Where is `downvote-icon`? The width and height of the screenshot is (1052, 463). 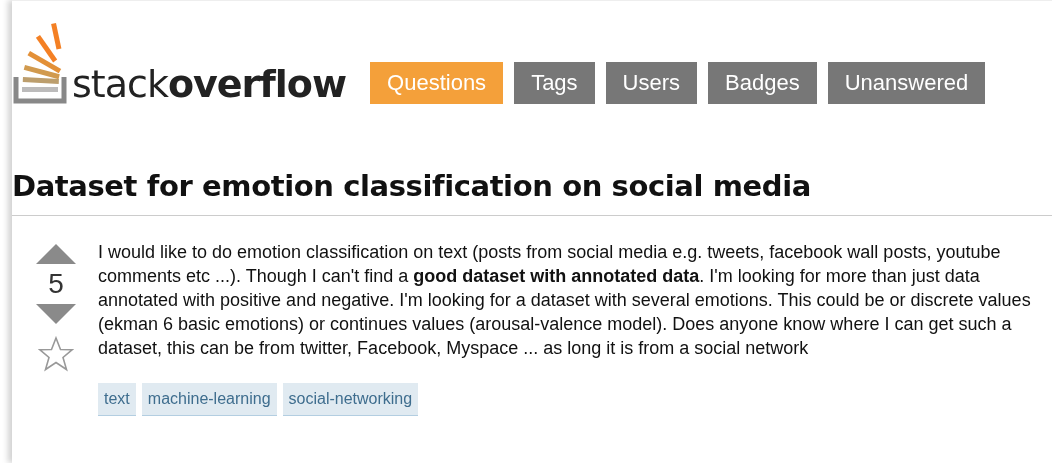
downvote-icon is located at coordinates (56, 314).